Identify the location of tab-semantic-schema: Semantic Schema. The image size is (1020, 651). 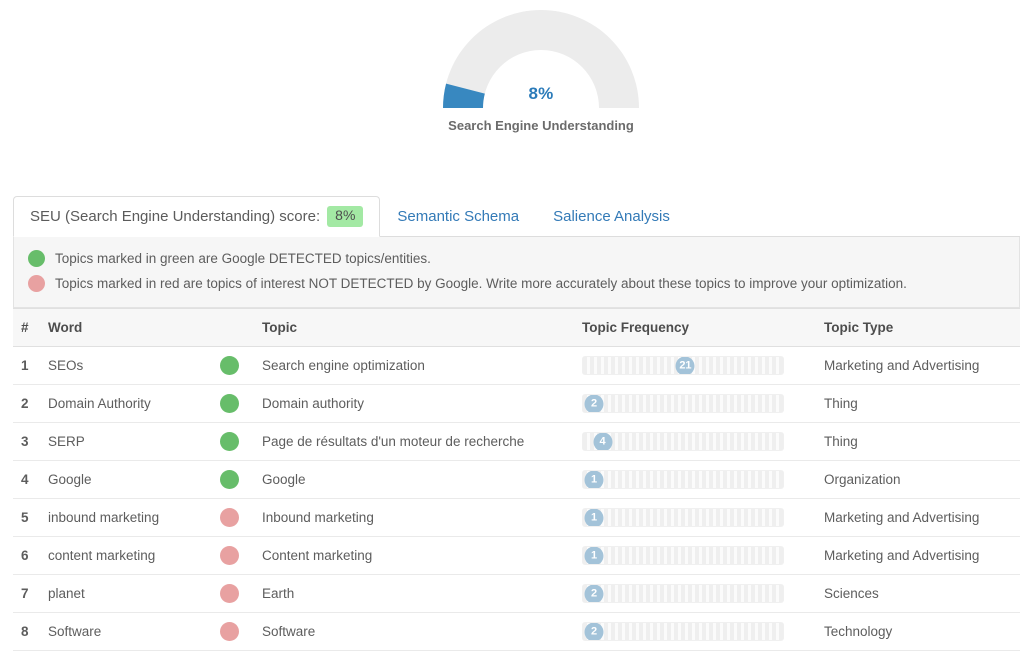
(458, 215).